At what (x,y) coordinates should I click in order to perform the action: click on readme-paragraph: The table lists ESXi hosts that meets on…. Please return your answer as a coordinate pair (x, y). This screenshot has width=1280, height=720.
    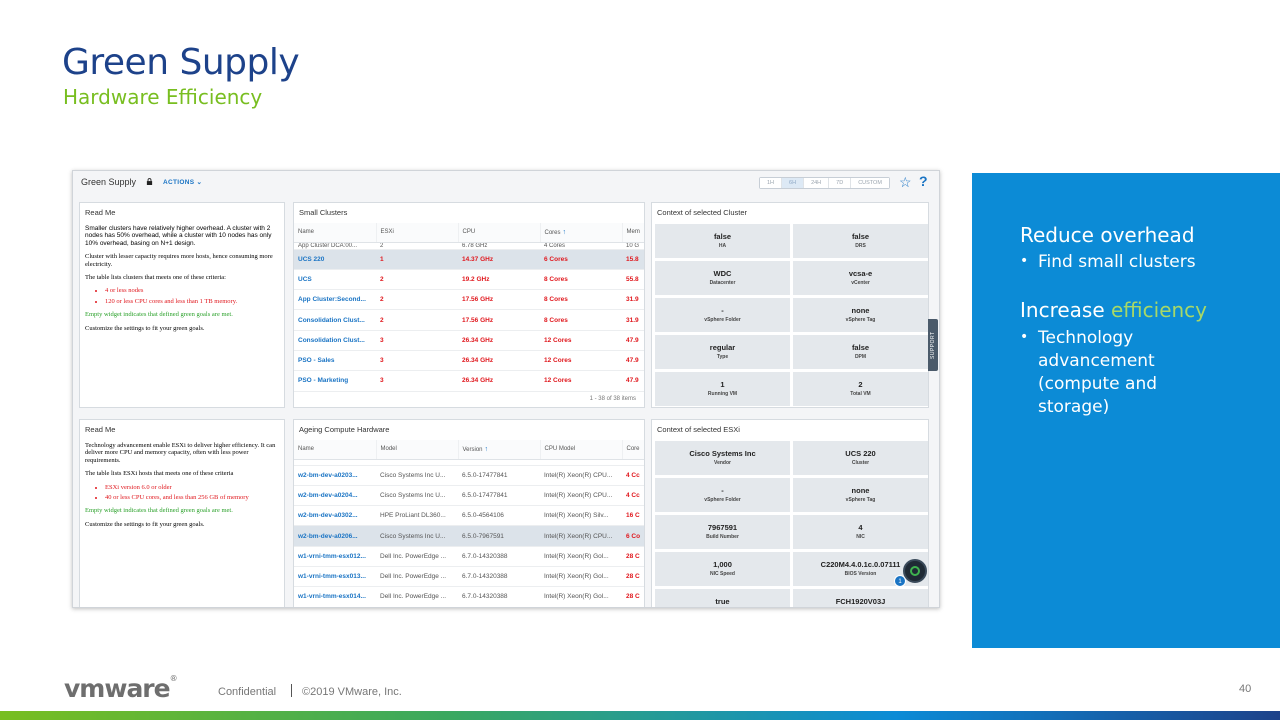
    Looking at the image, I should click on (159, 474).